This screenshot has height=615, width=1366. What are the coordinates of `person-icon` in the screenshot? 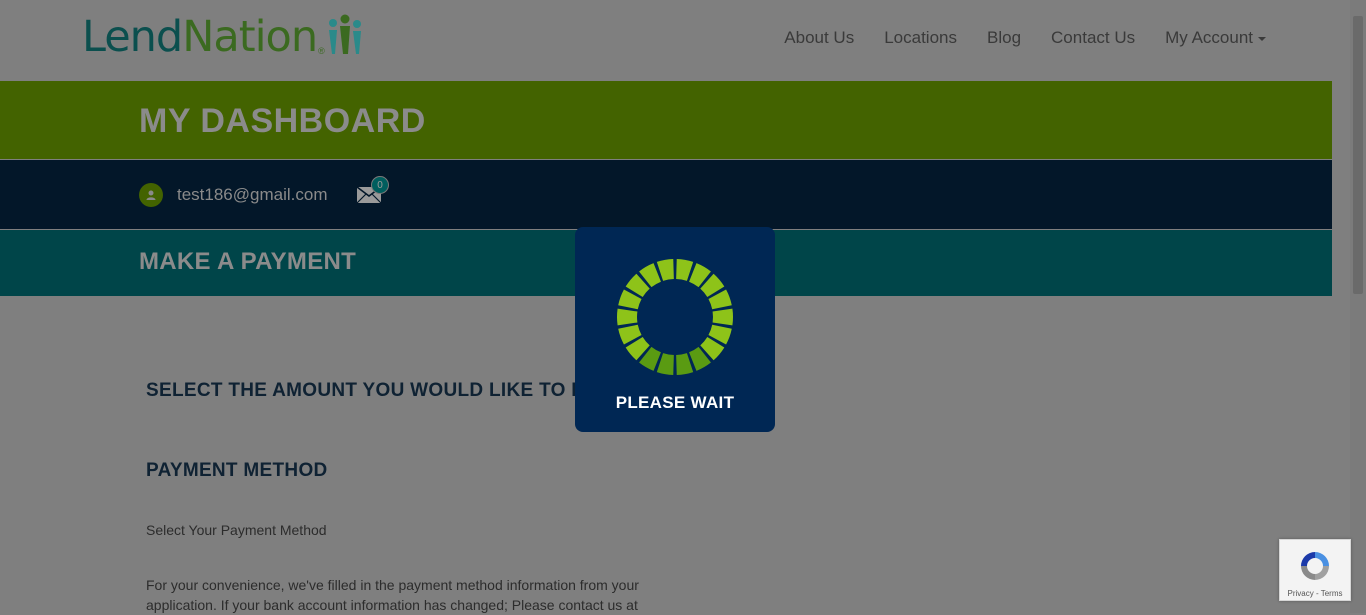 It's located at (151, 195).